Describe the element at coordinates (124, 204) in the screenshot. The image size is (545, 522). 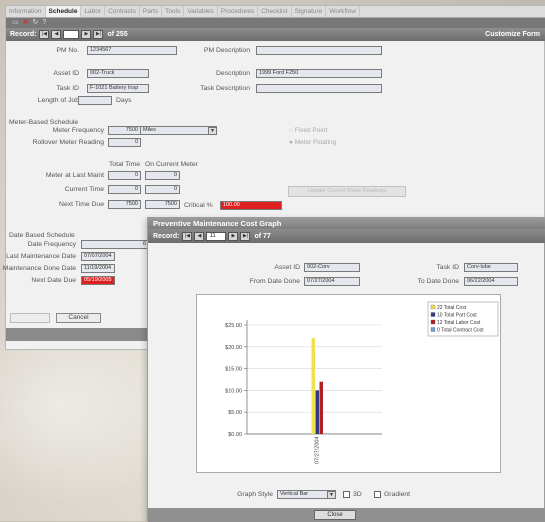
I see `next-due-total-field: 7500` at that location.